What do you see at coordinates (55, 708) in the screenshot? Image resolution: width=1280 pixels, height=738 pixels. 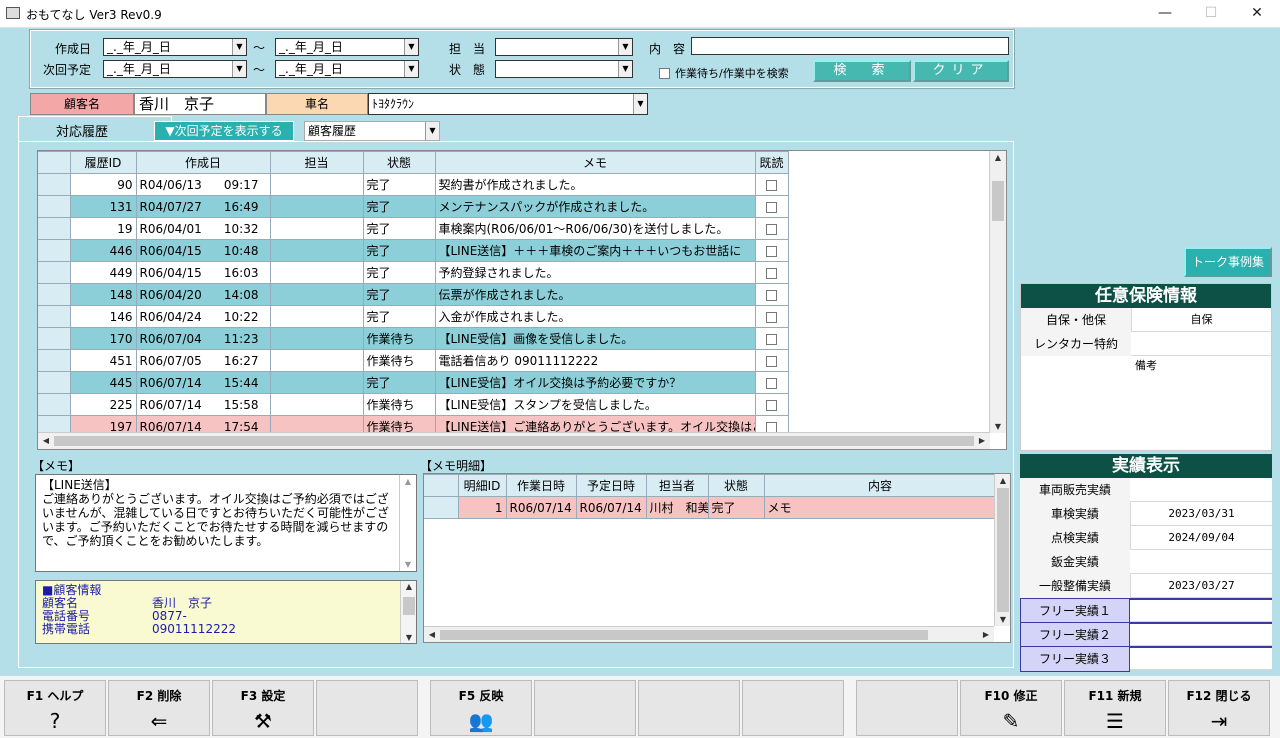 I see `fkey-button-1: F1 ヘルプ?` at bounding box center [55, 708].